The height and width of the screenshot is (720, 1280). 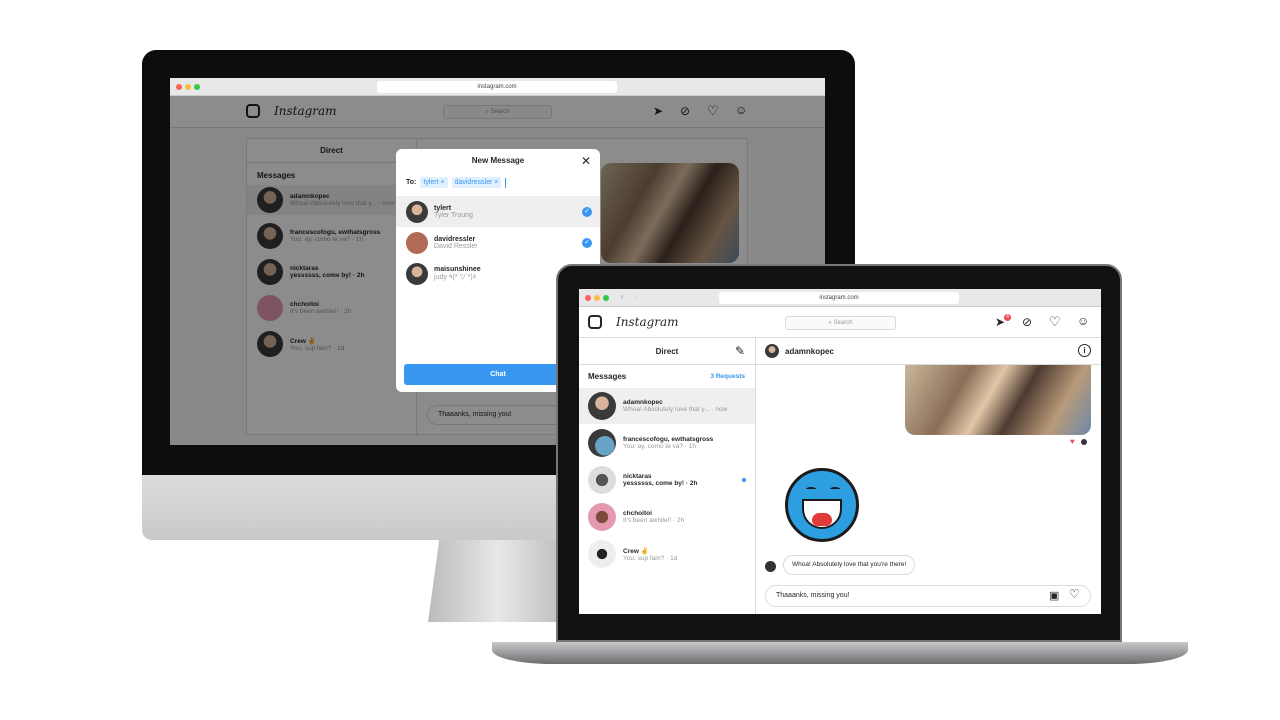 I want to click on laptop-base, so click(x=840, y=653).